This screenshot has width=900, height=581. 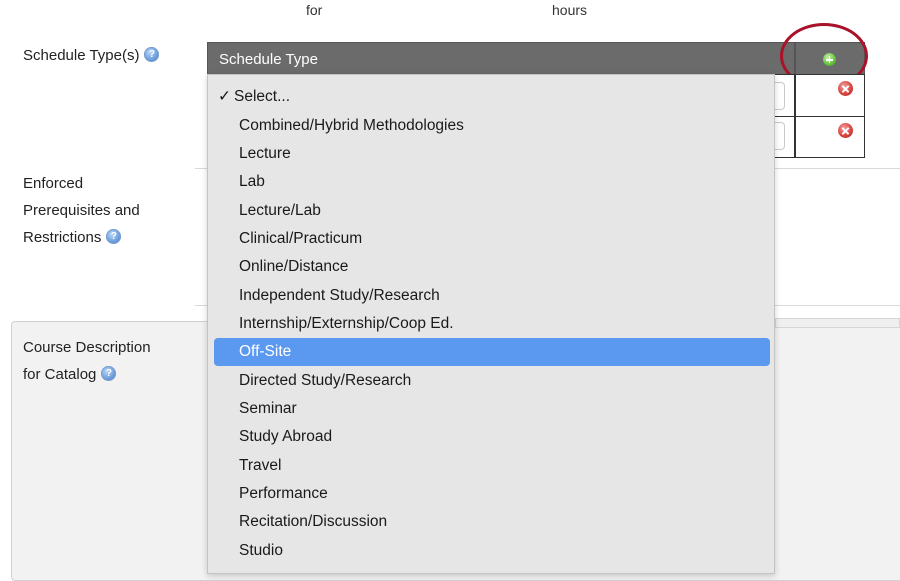 I want to click on course-description-line2: for Catalog, so click(x=60, y=374).